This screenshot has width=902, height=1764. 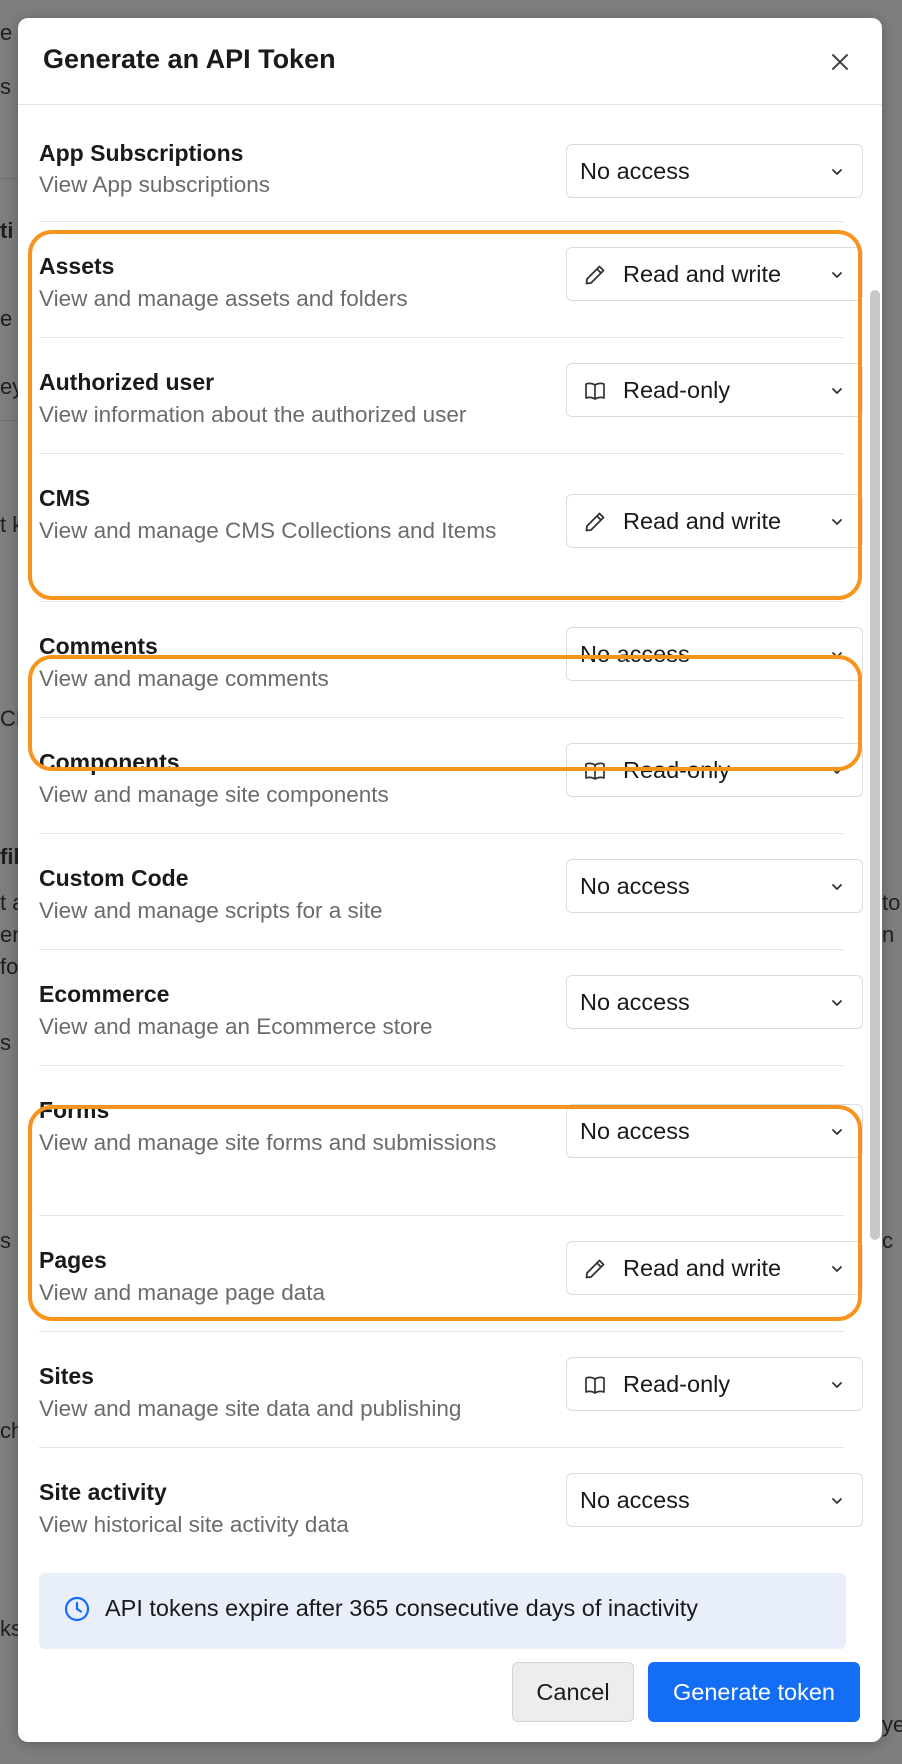 What do you see at coordinates (184, 678) in the screenshot?
I see `permission-description: View and manage comments` at bounding box center [184, 678].